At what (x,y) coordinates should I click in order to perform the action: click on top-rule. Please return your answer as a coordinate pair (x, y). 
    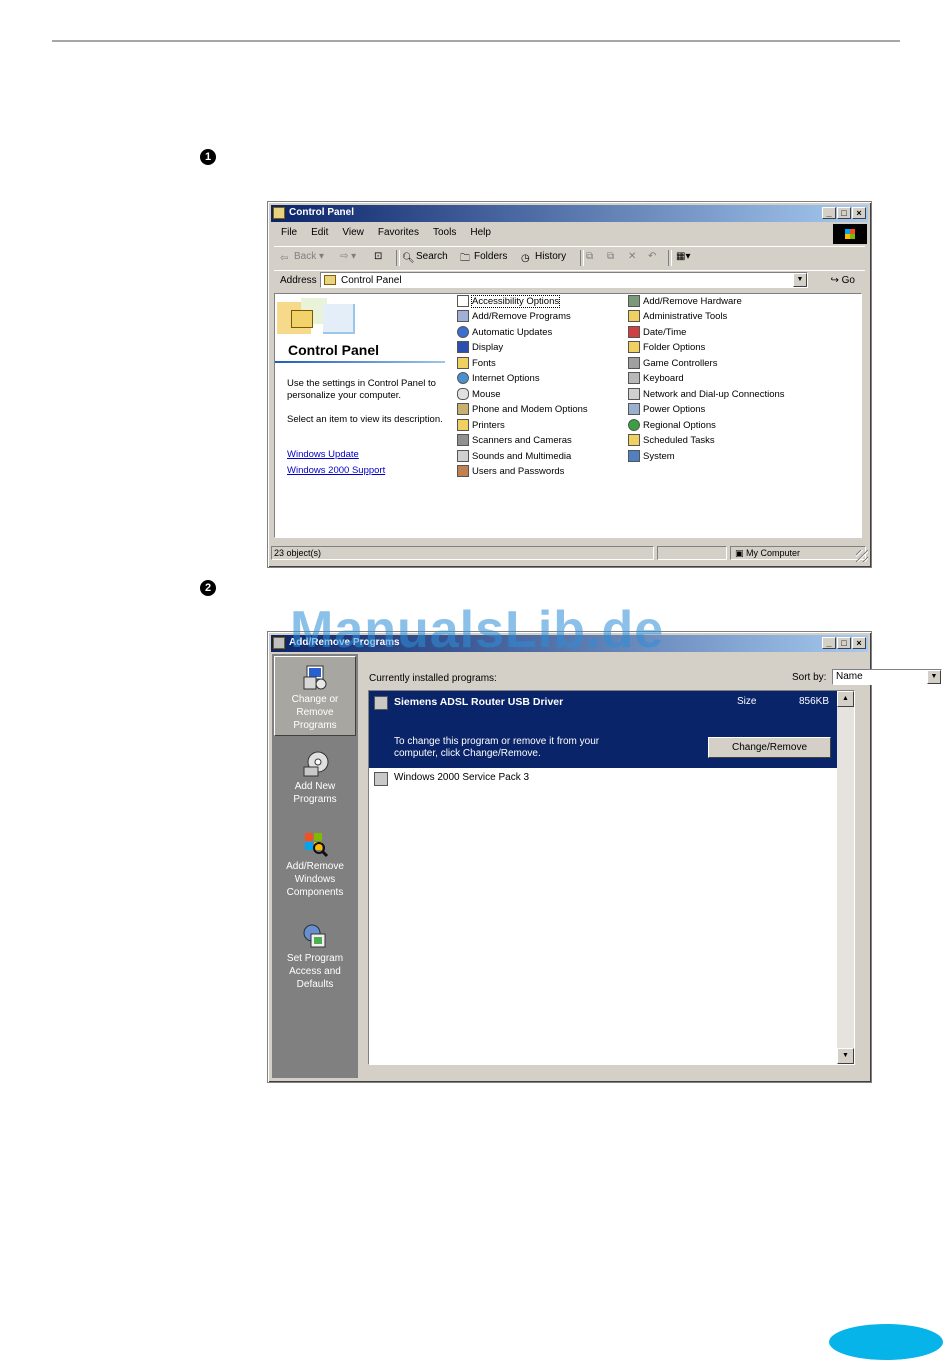
    Looking at the image, I should click on (476, 41).